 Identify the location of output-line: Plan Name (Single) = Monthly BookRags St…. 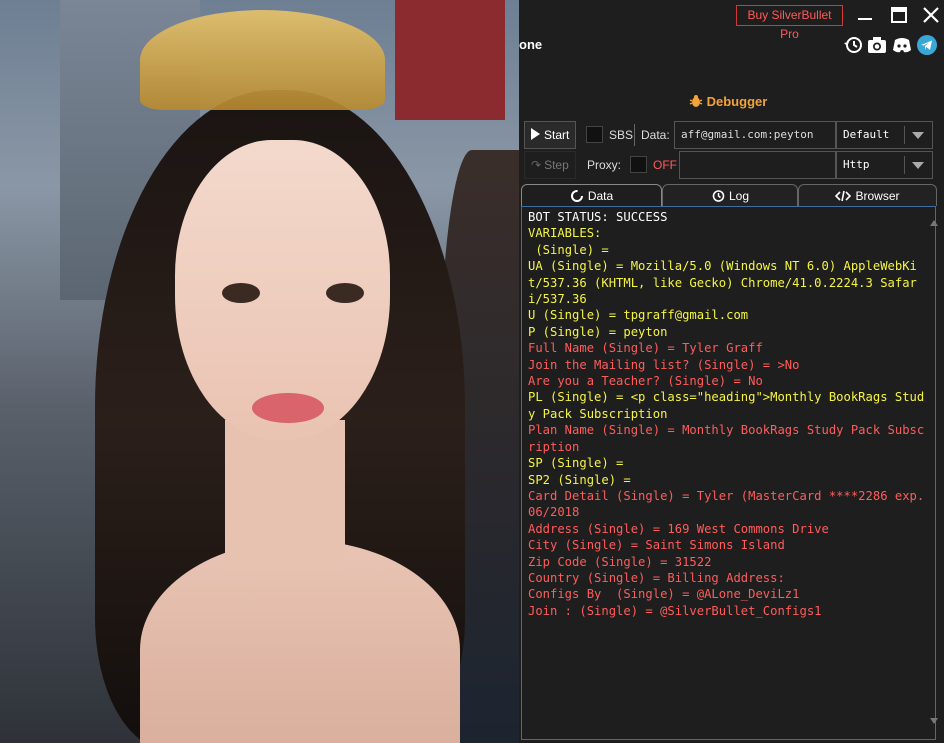
(726, 438).